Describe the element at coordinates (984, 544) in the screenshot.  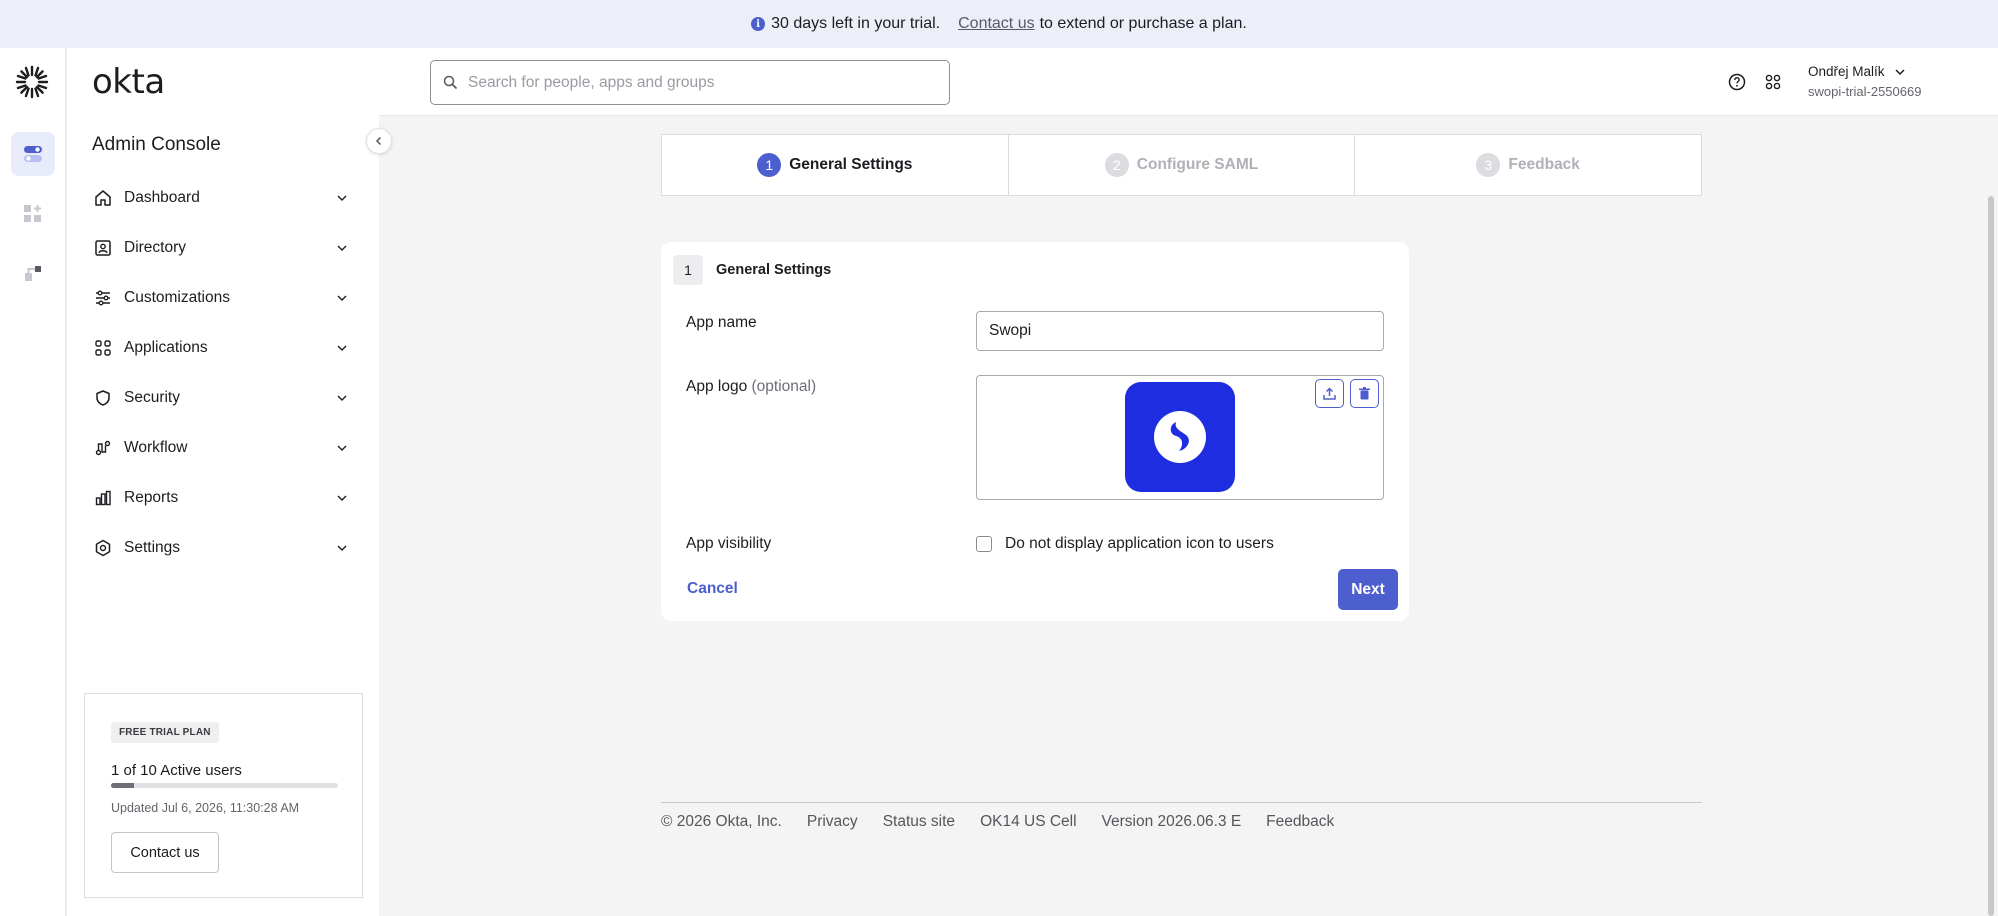
I see `hide-app-icon-checkbox` at that location.